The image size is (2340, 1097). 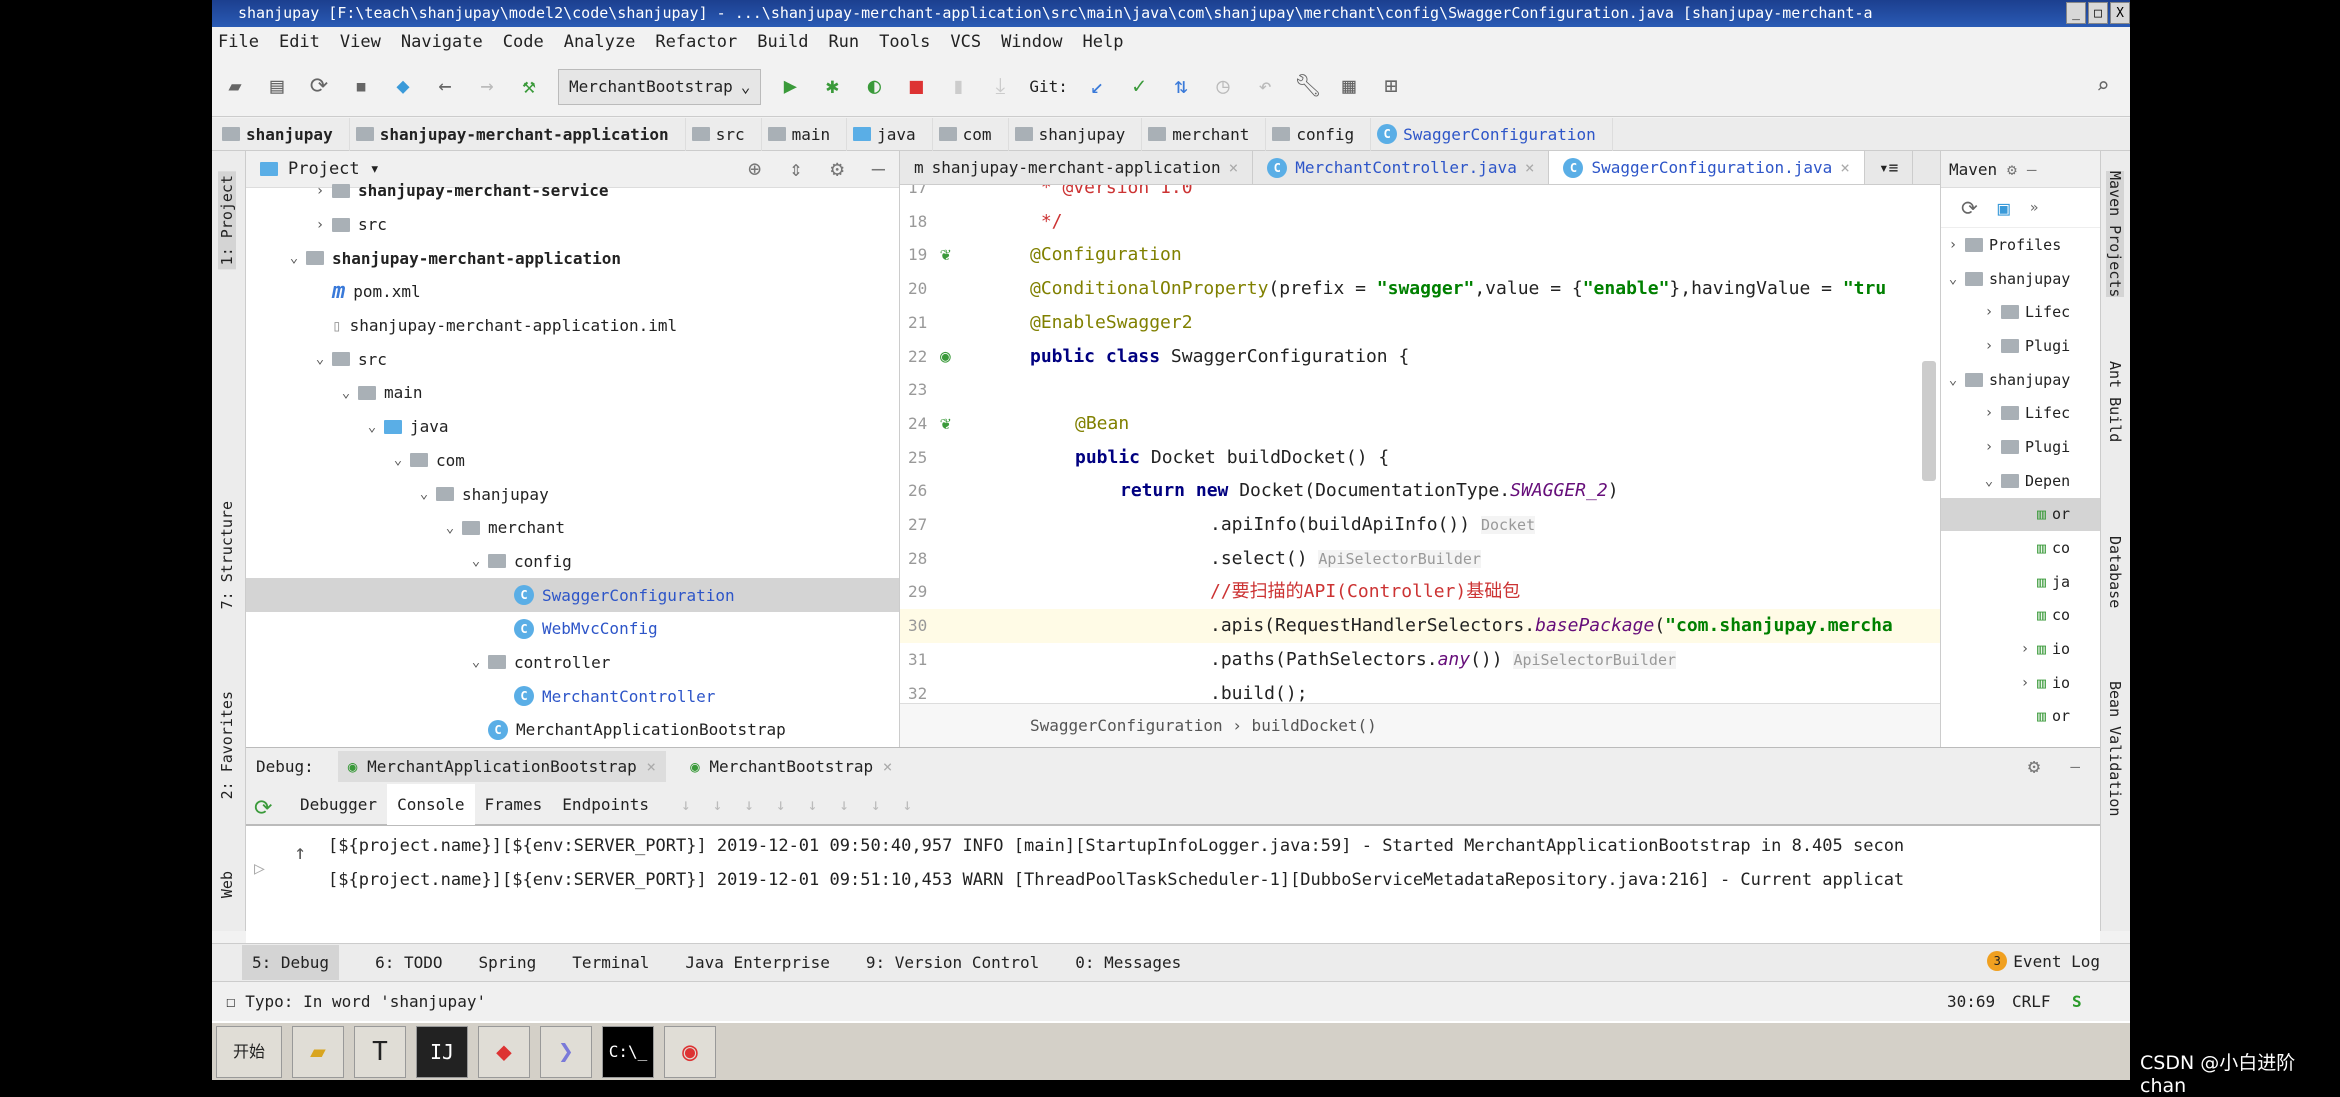 I want to click on stop-icon: ■, so click(x=916, y=86).